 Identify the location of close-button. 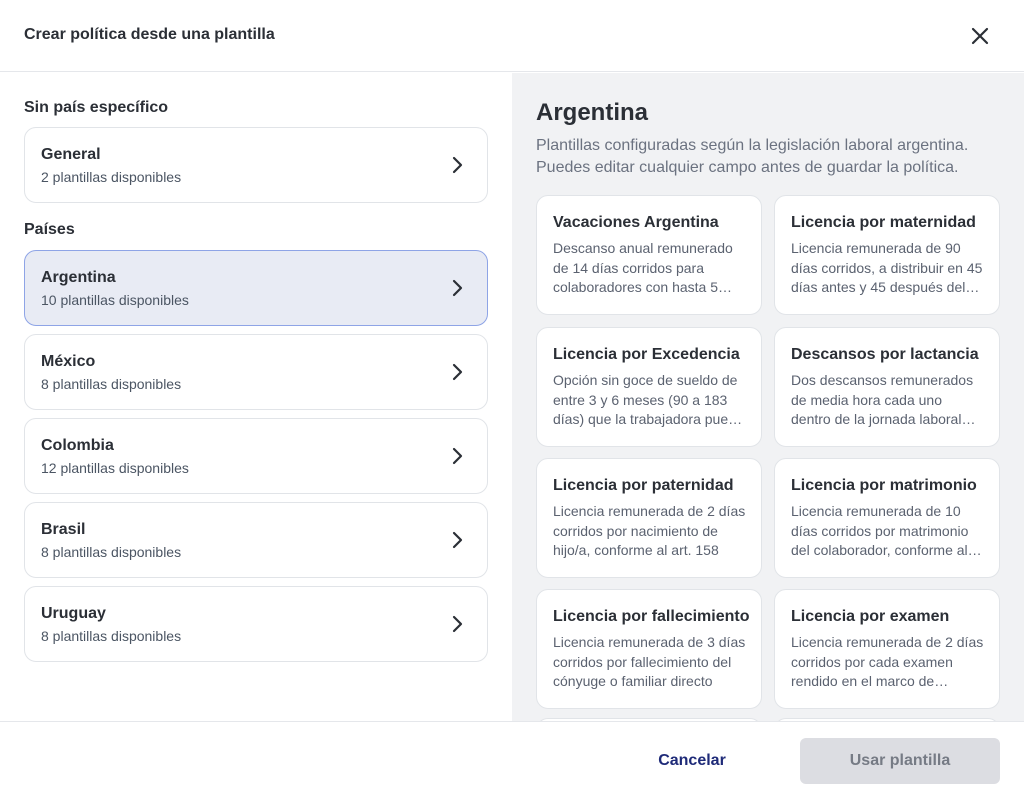
(980, 36).